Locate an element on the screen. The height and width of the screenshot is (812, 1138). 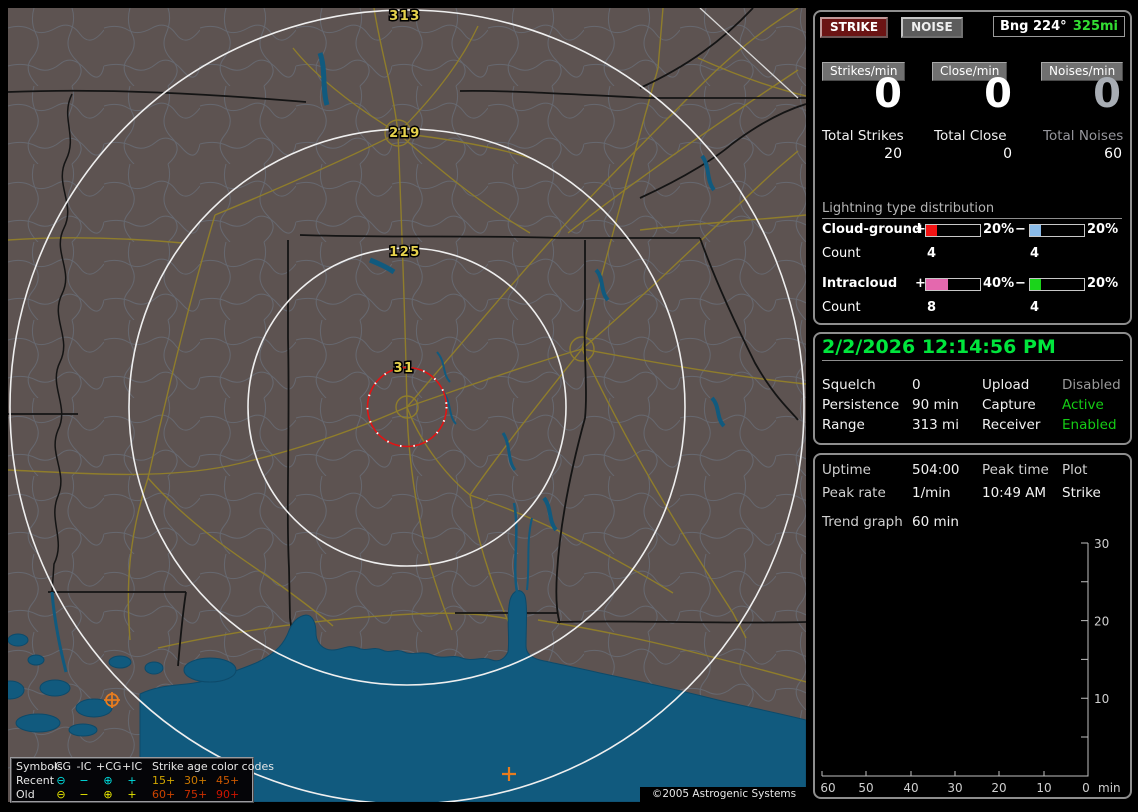
x-tick-50: 50 is located at coordinates (865, 788).